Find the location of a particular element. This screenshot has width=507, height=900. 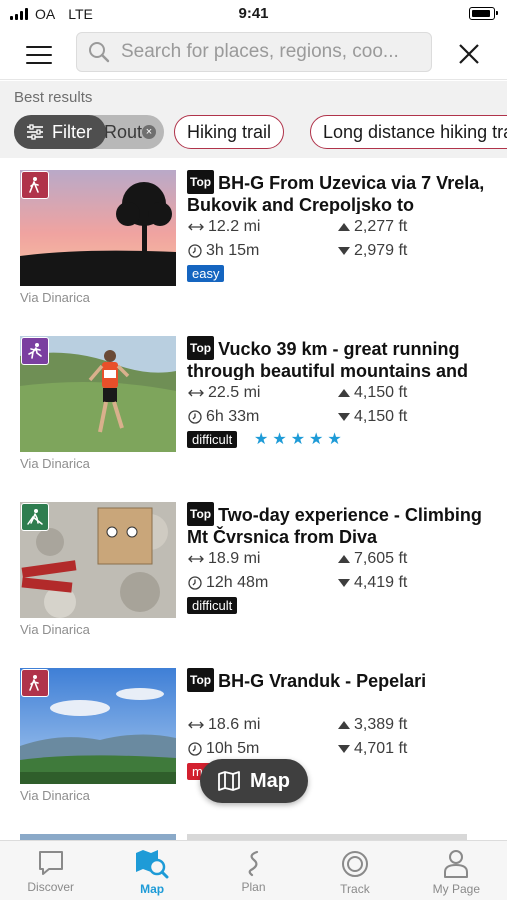

ascent-value: 4,150 ft is located at coordinates (381, 392).